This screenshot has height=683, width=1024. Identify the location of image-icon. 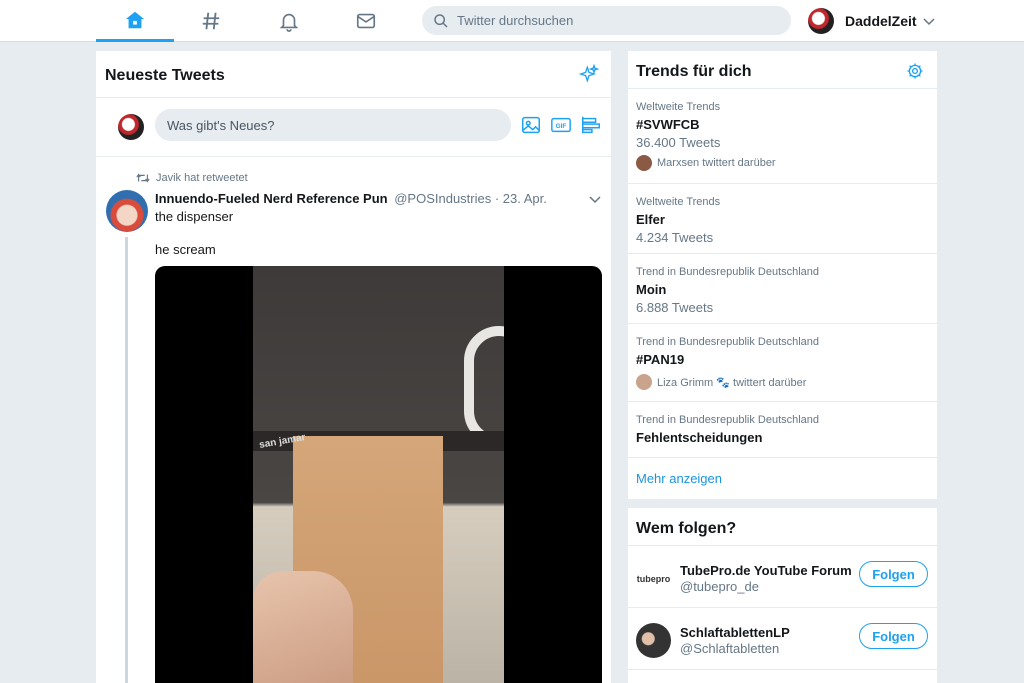
(531, 125).